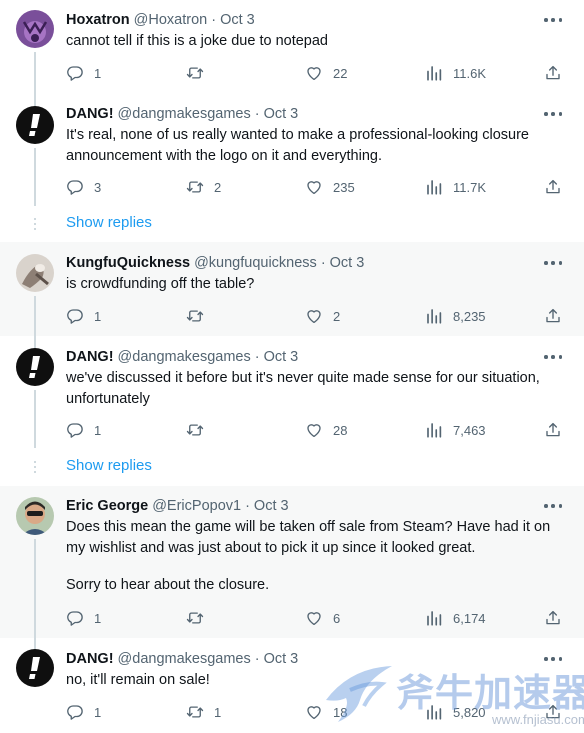  Describe the element at coordinates (469, 618) in the screenshot. I see `view-count: 6,174` at that location.